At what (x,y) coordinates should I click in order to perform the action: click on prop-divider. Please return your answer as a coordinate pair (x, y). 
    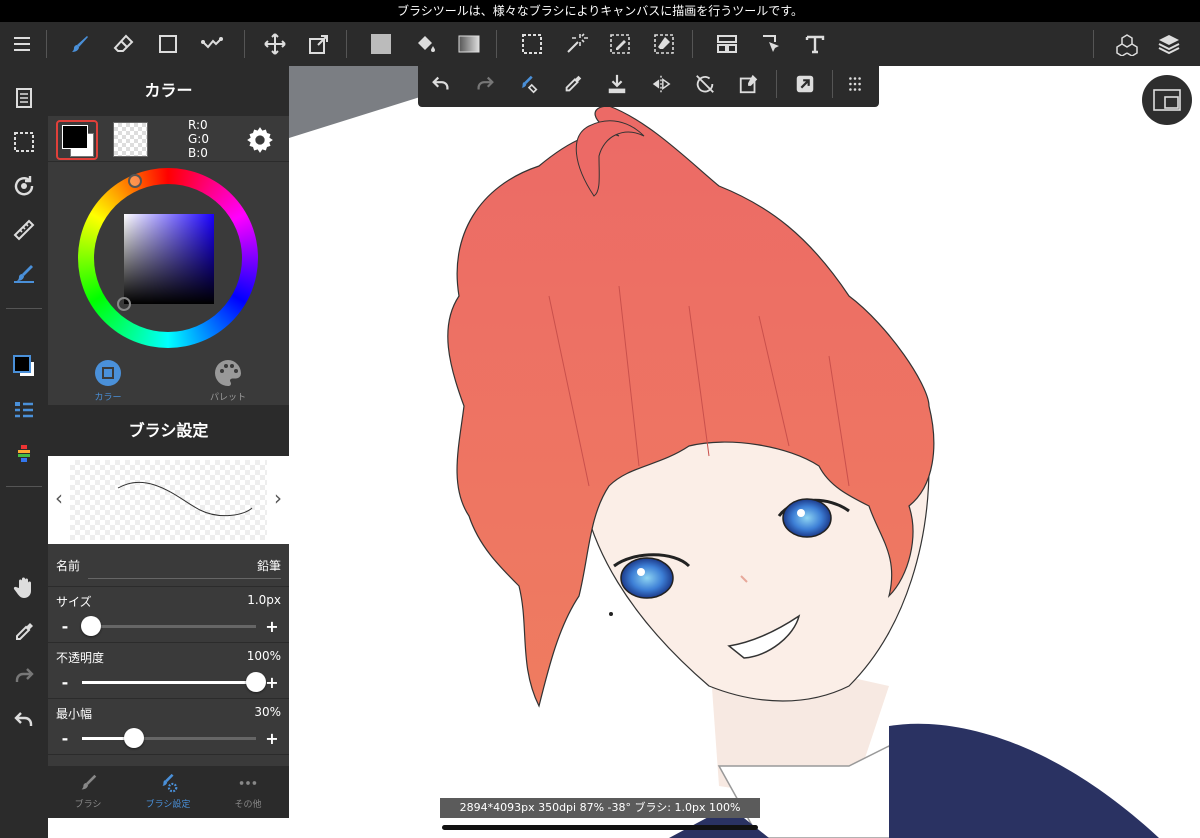
    Looking at the image, I should click on (168, 754).